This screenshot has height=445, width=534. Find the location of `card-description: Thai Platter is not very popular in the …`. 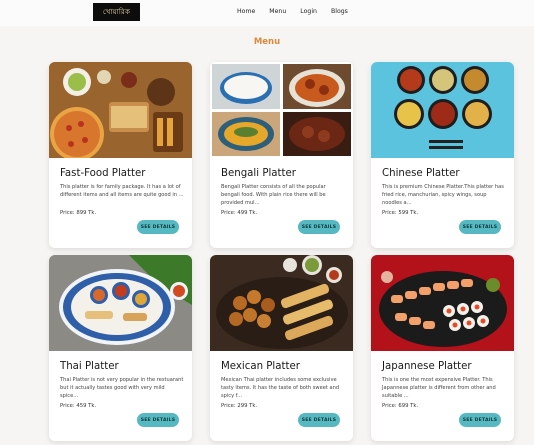

card-description: Thai Platter is not very popular in the … is located at coordinates (122, 388).